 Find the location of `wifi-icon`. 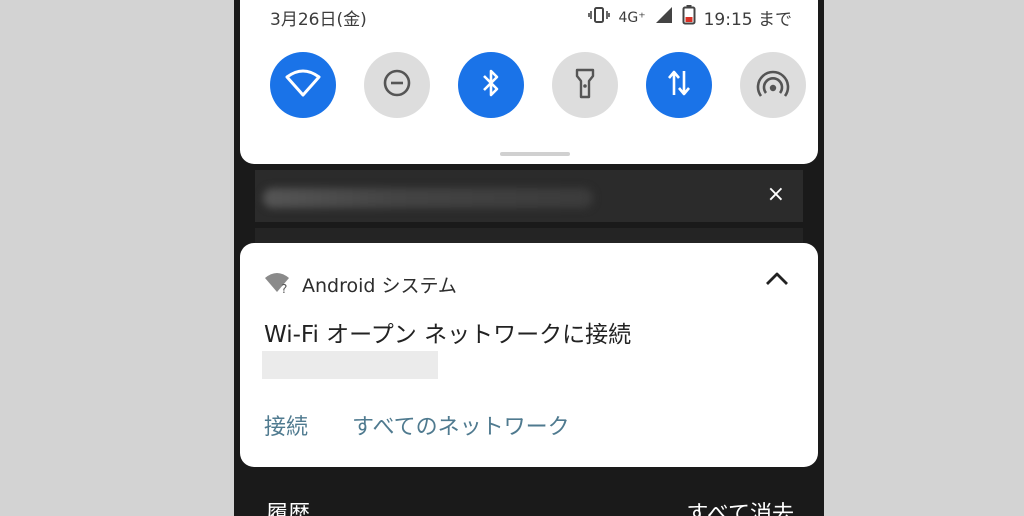

wifi-icon is located at coordinates (303, 85).